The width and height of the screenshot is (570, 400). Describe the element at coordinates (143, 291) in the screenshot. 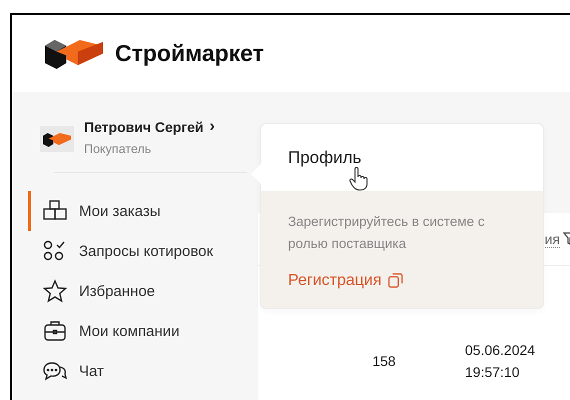

I see `menu-item: Избранное` at that location.